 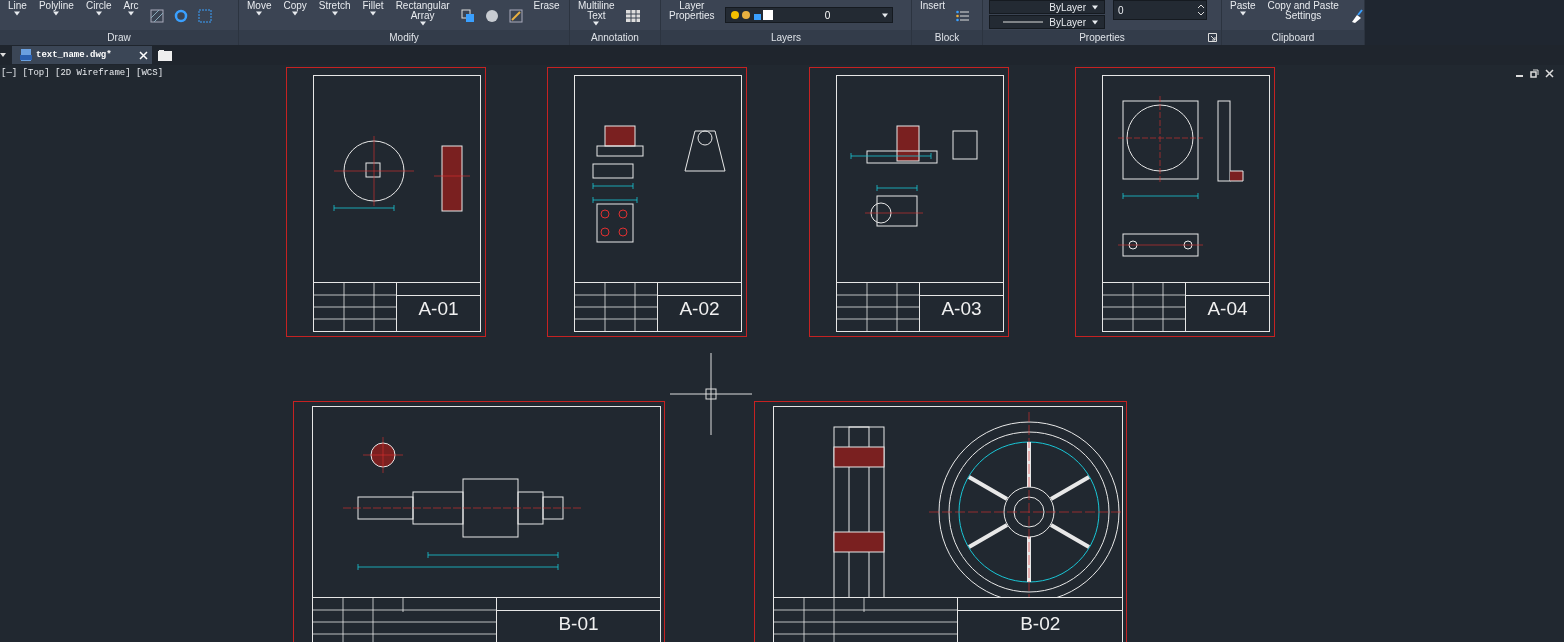 What do you see at coordinates (1160, 10) in the screenshot?
I see `spinner-field: 0` at bounding box center [1160, 10].